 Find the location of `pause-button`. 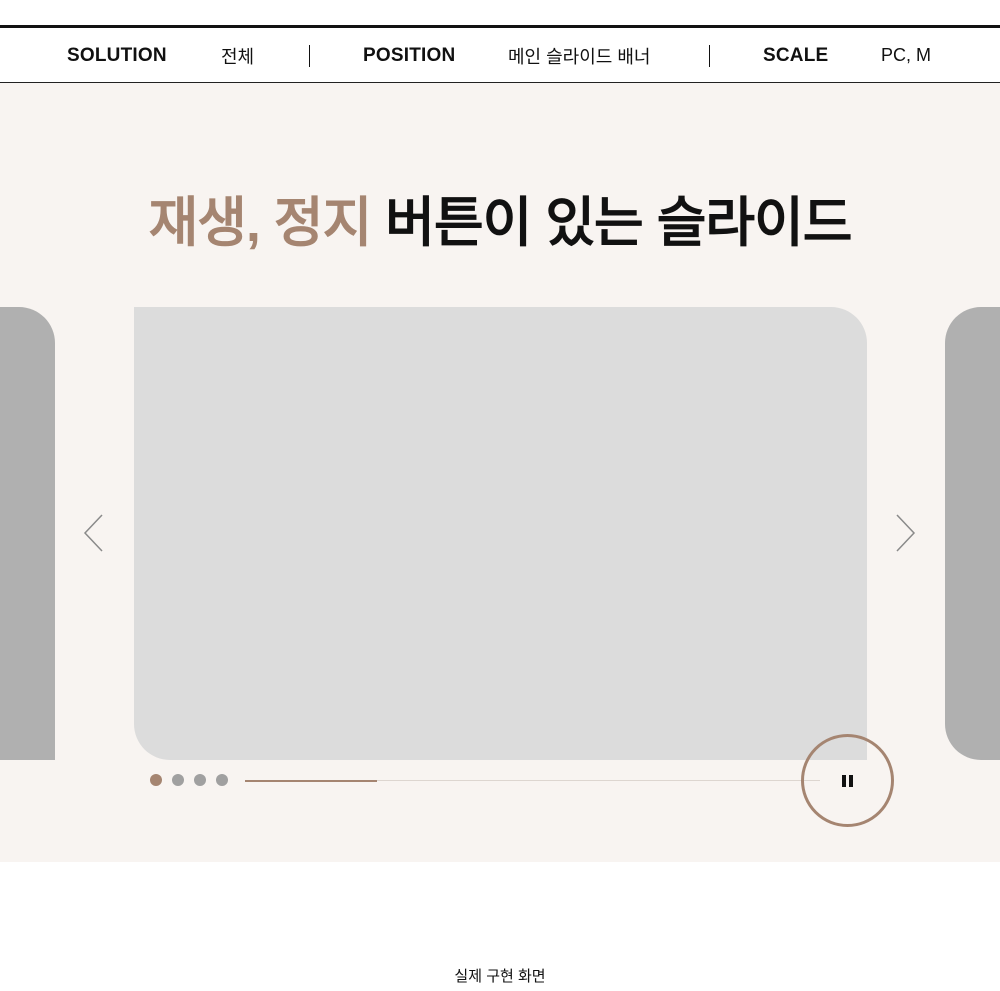

pause-button is located at coordinates (847, 780).